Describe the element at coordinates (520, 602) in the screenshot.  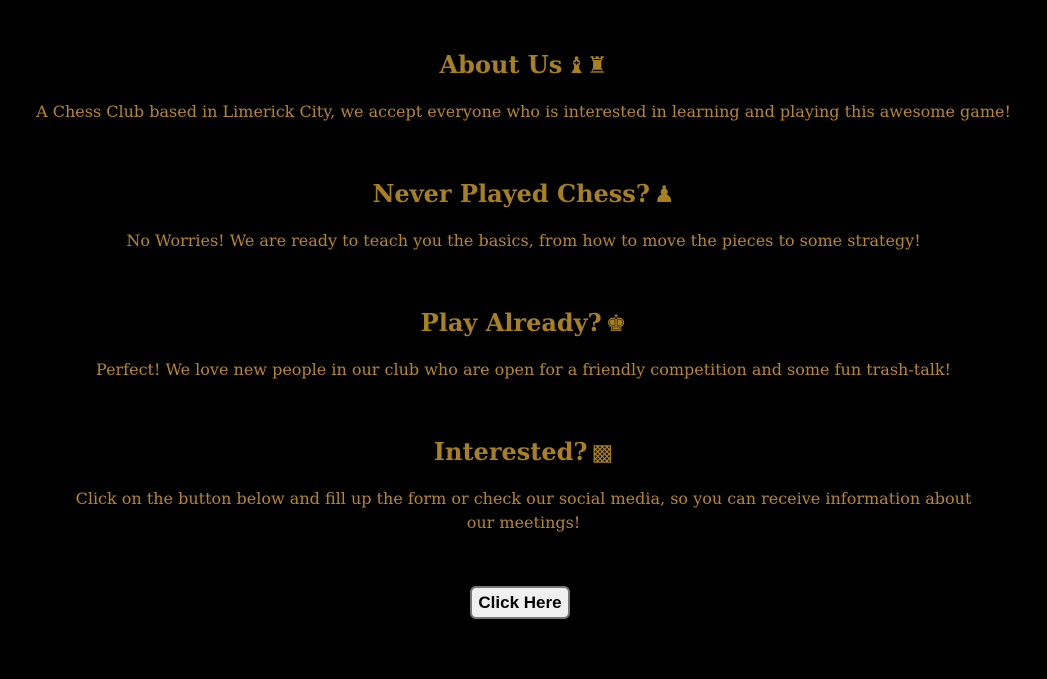
I see `click-here-button: Click Here` at that location.